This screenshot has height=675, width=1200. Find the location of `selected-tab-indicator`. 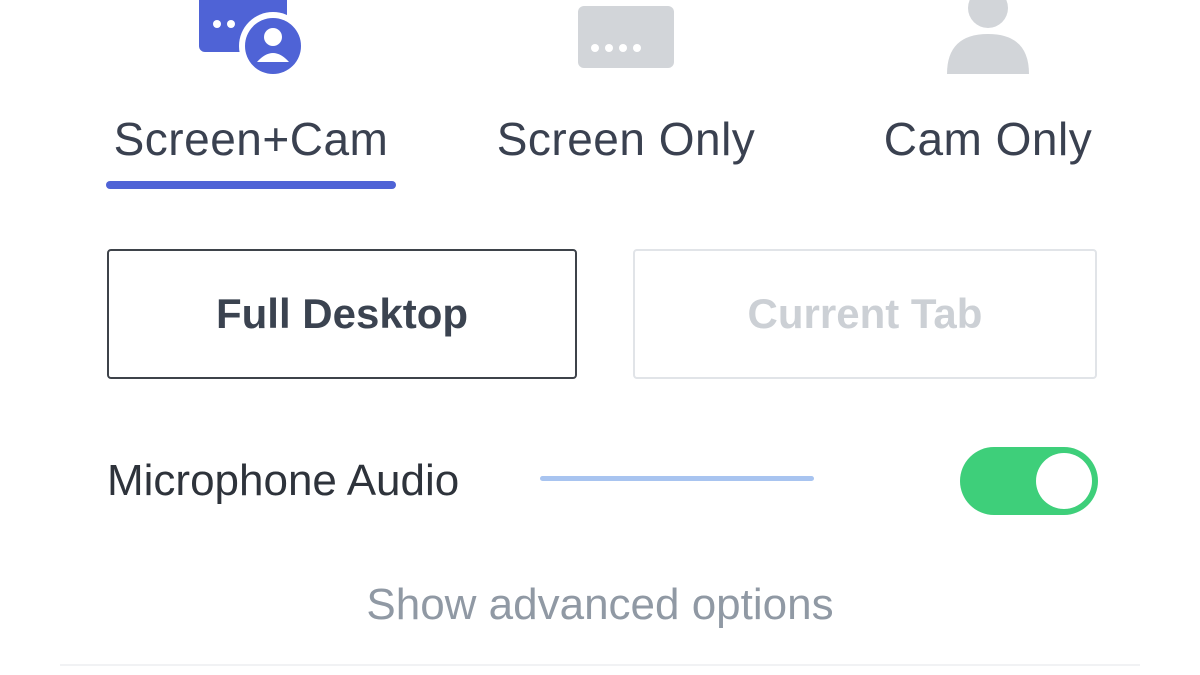

selected-tab-indicator is located at coordinates (251, 185).